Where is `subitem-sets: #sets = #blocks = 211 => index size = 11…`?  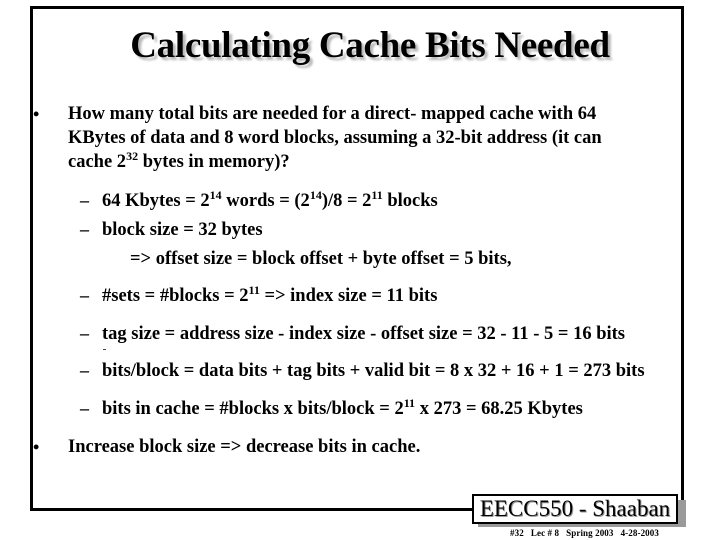
subitem-sets: #sets = #blocks = 211 => index size = 11… is located at coordinates (270, 294).